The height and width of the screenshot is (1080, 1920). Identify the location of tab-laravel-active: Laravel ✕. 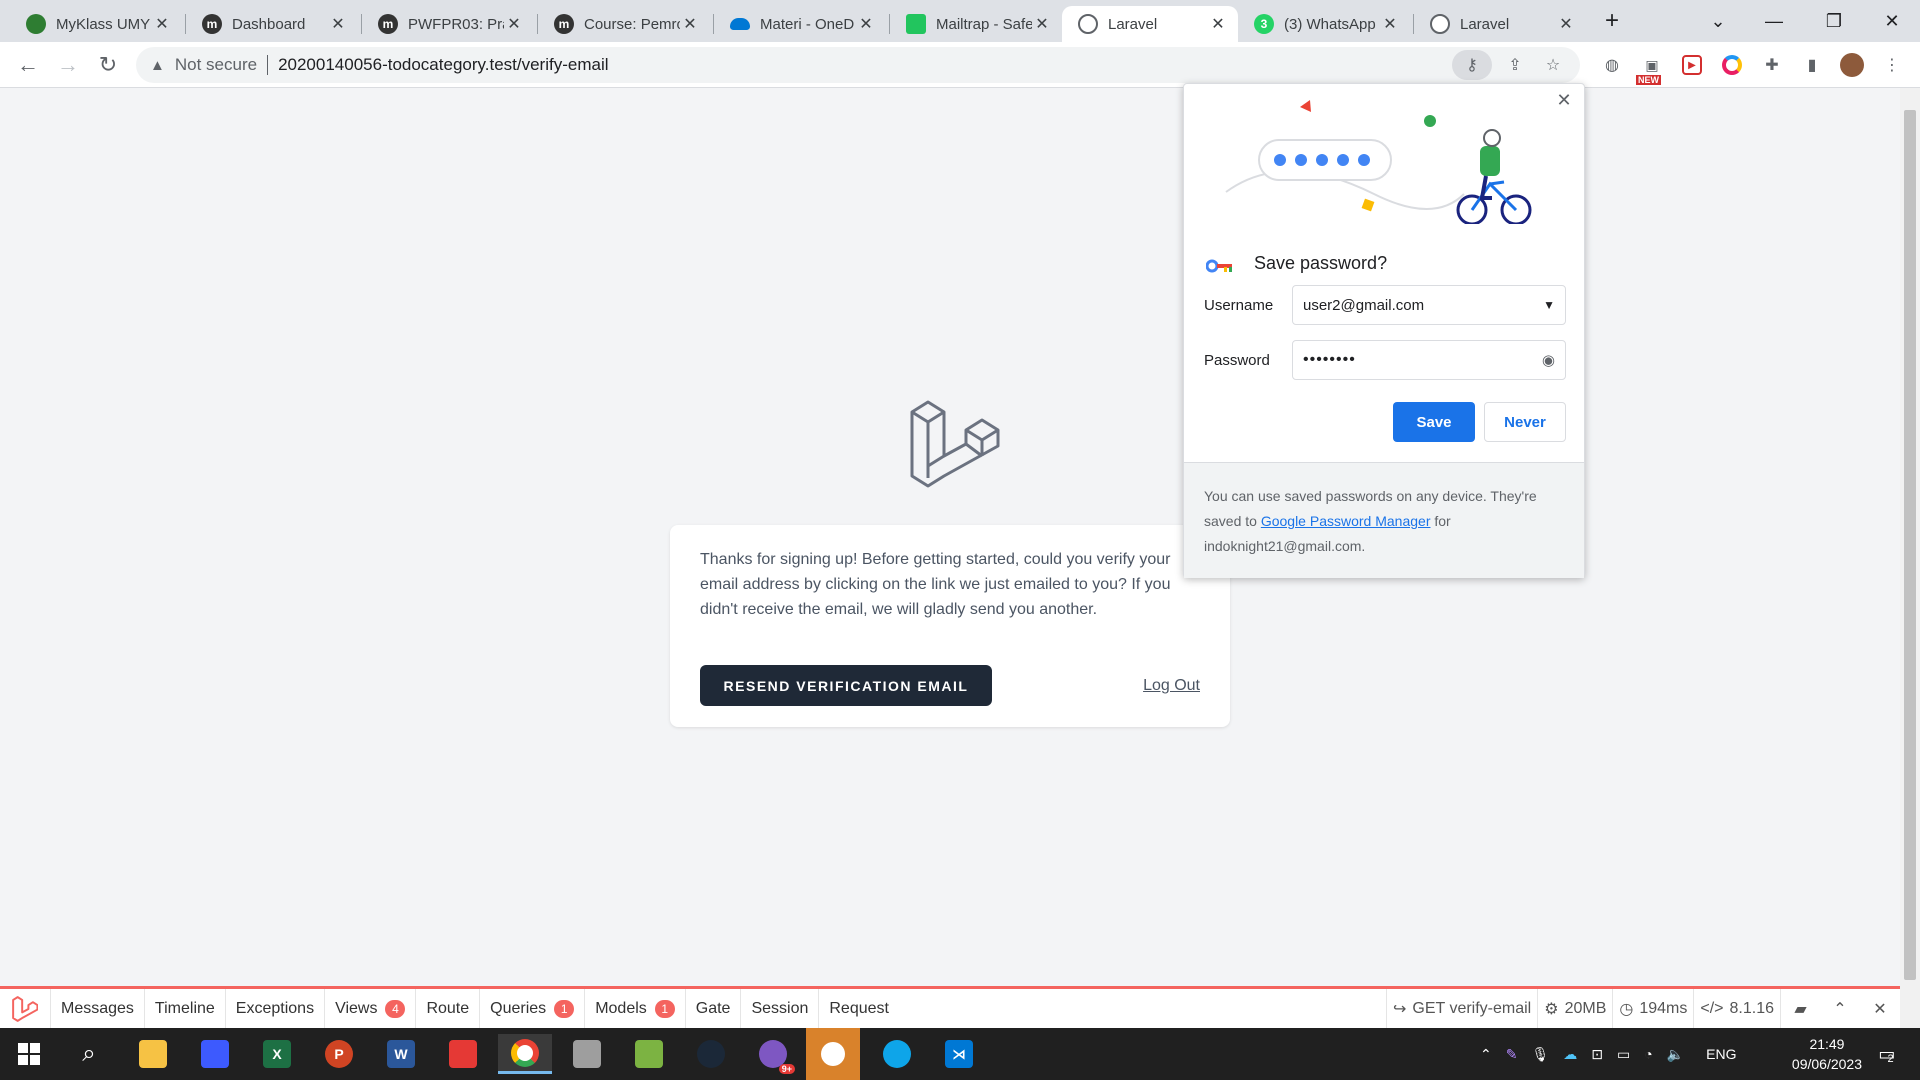
(1150, 24).